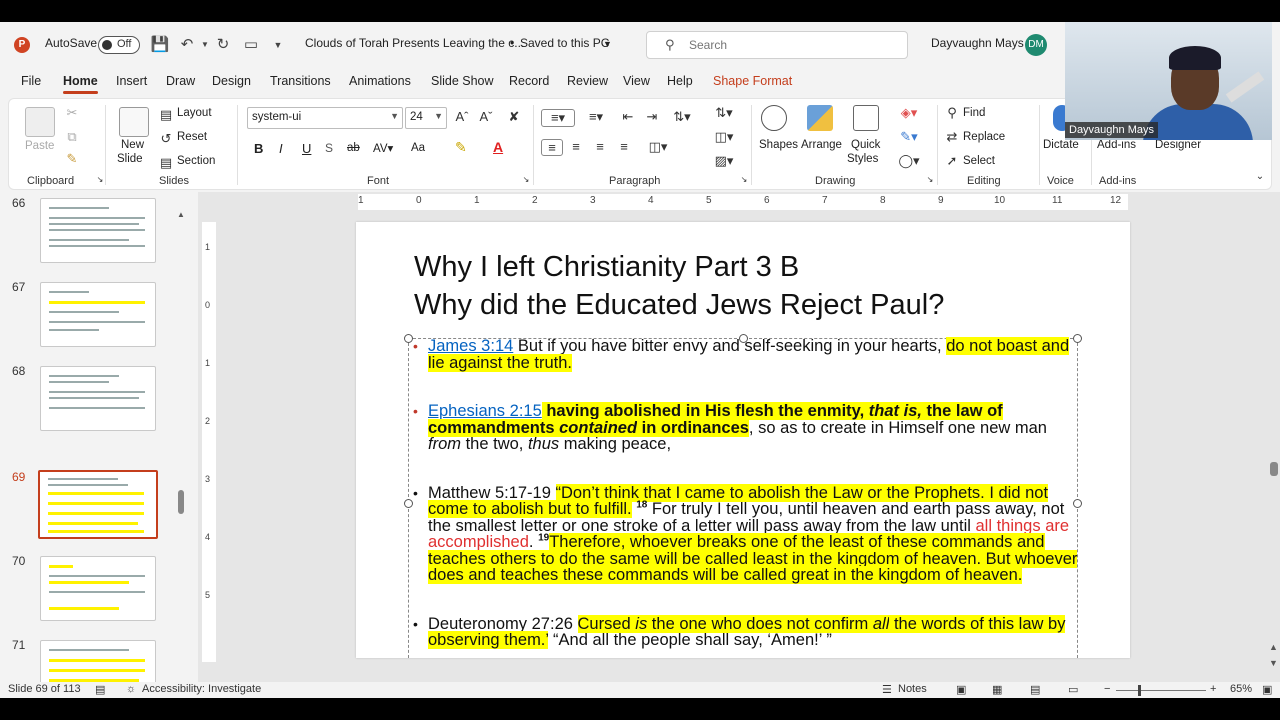 The image size is (1280, 720). Describe the element at coordinates (462, 81) in the screenshot. I see `tab-slide-show: Slide Show` at that location.